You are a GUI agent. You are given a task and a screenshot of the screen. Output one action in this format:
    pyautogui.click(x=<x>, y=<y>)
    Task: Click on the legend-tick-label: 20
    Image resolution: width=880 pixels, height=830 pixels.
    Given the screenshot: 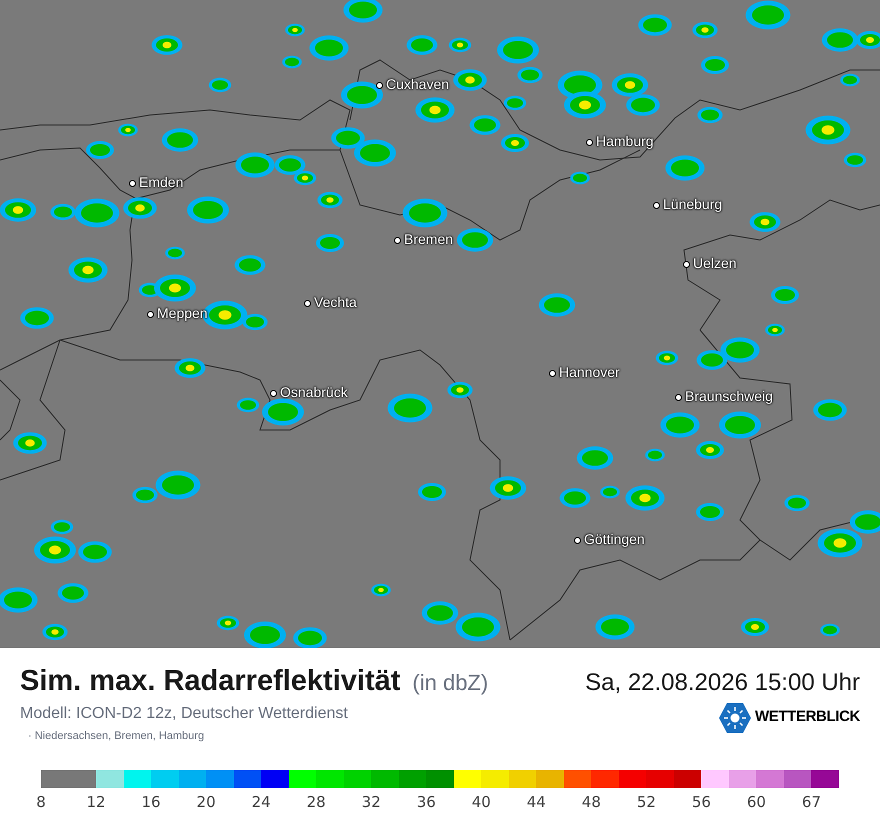 What is the action you would take?
    pyautogui.click(x=206, y=802)
    